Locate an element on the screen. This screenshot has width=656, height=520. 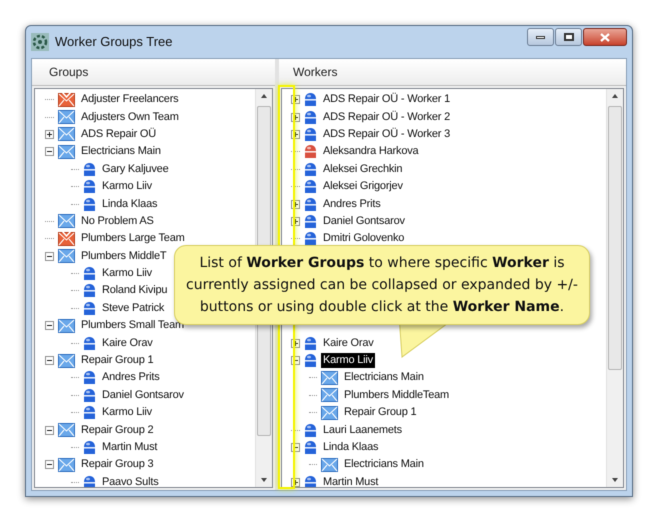
maximize-button is located at coordinates (568, 37).